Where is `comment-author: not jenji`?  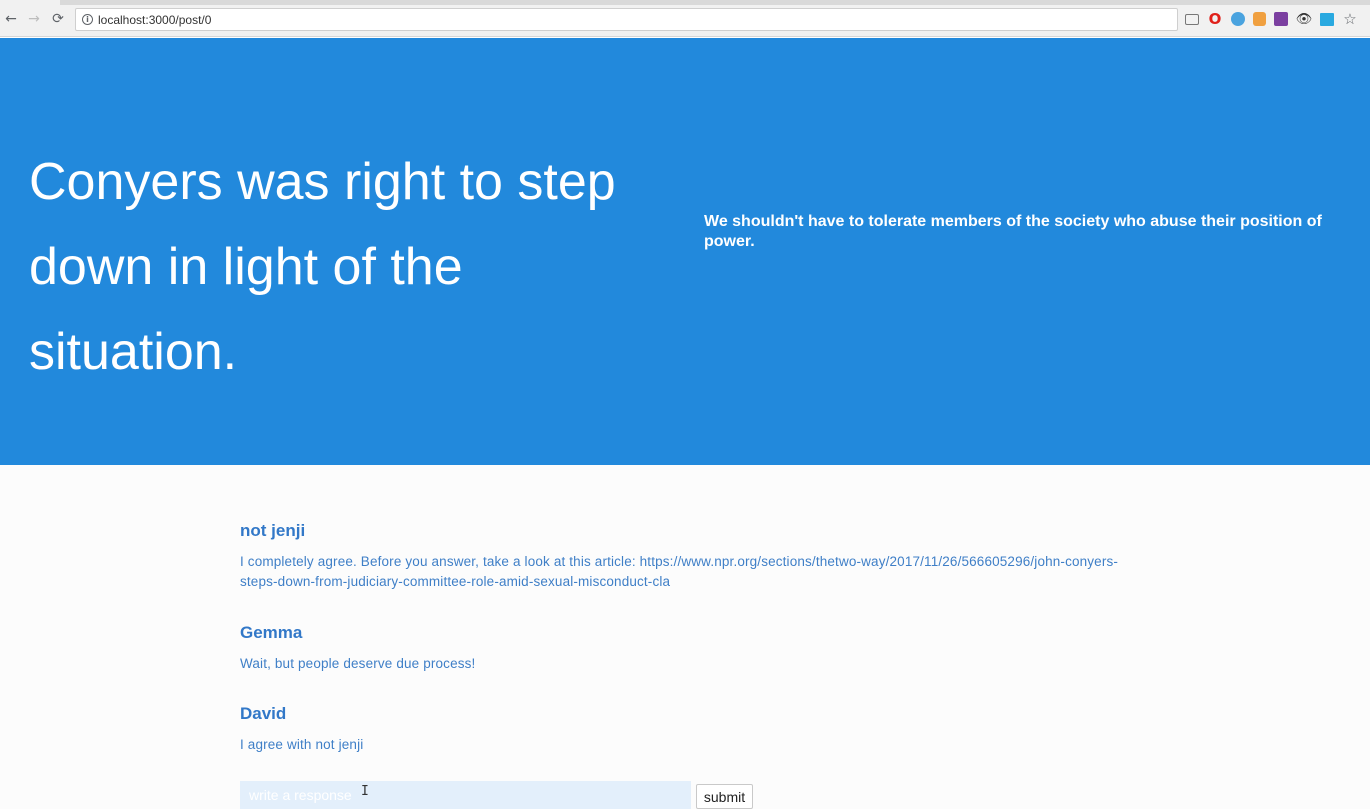
comment-author: not jenji is located at coordinates (273, 530).